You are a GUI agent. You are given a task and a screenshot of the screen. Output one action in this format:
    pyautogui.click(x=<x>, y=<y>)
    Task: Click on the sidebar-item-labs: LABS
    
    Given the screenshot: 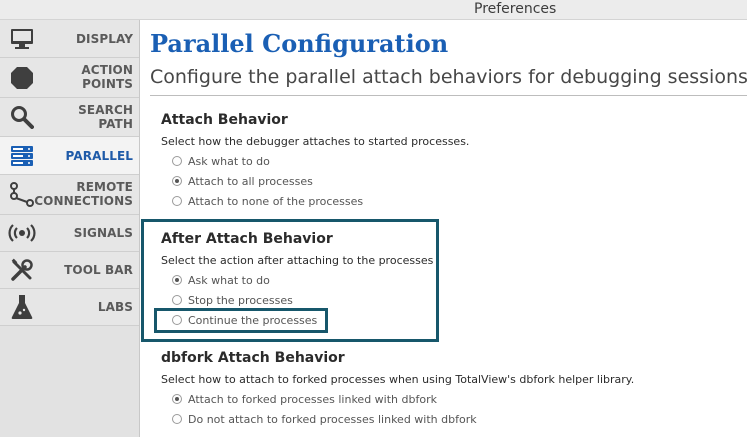 What is the action you would take?
    pyautogui.click(x=69, y=307)
    